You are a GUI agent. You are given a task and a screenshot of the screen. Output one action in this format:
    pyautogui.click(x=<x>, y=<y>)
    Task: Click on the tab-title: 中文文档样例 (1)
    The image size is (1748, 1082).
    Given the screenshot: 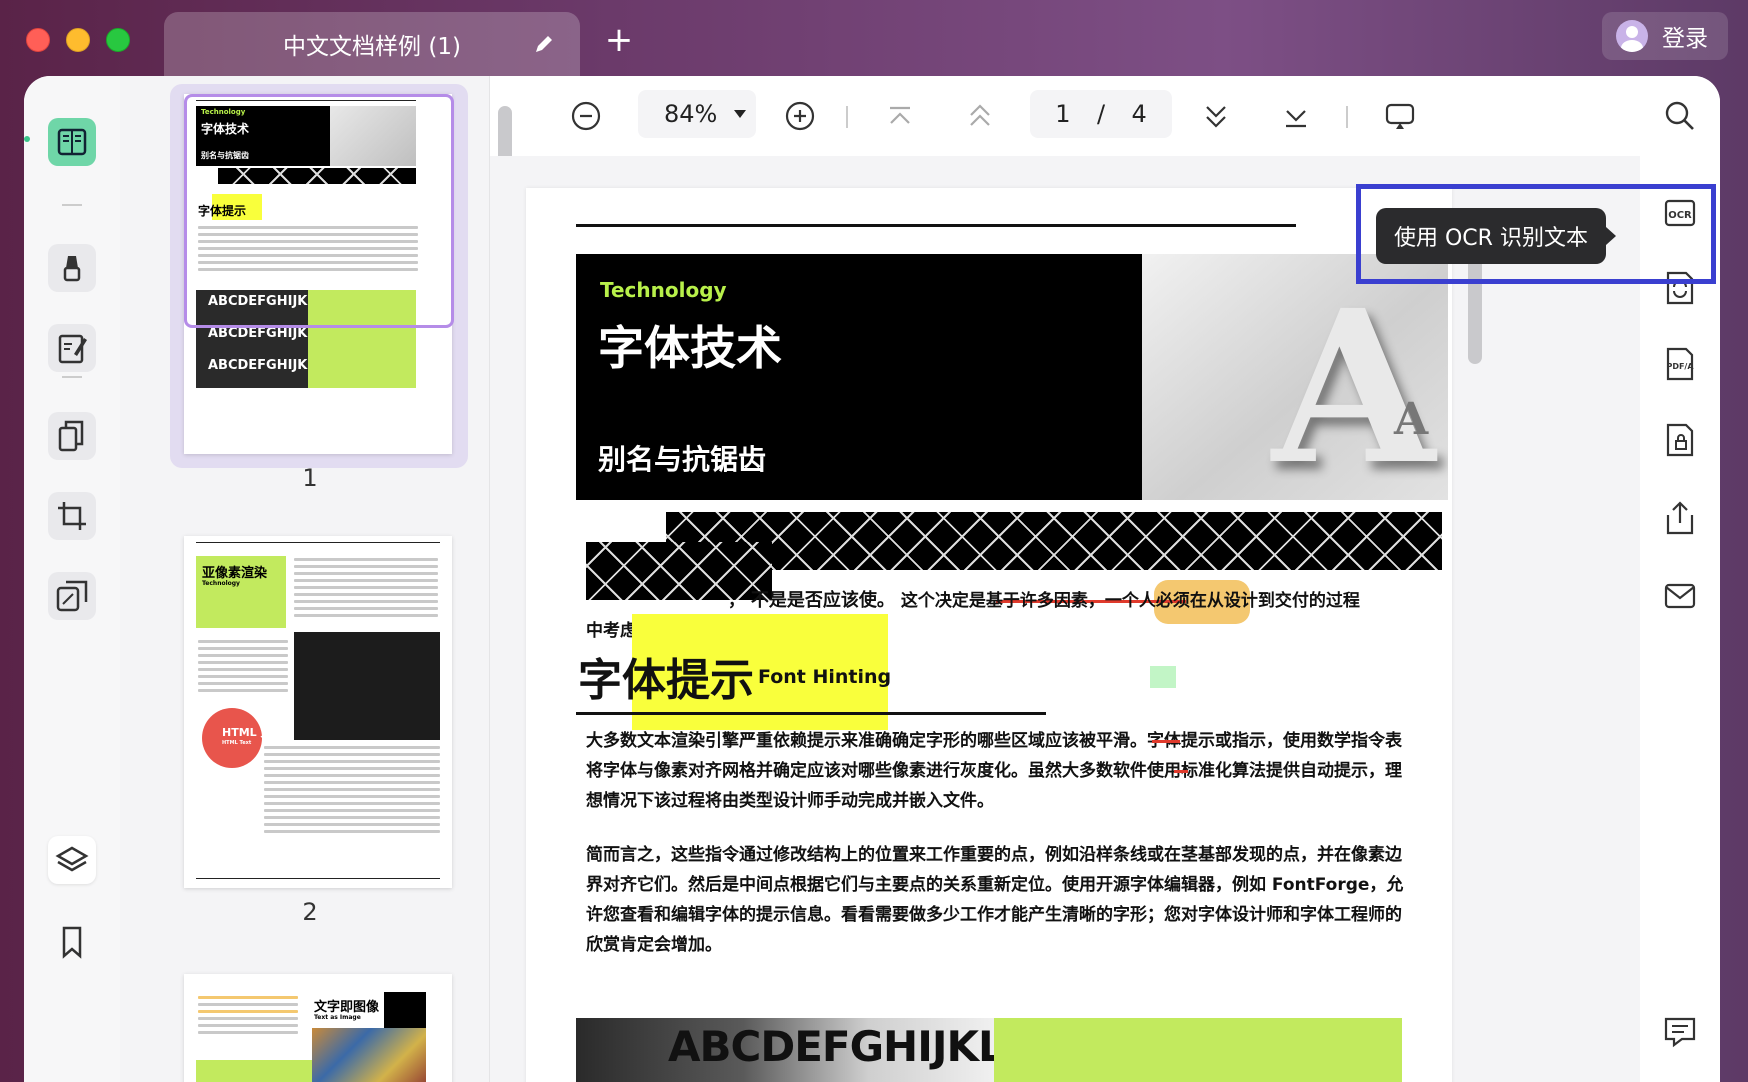 What is the action you would take?
    pyautogui.click(x=372, y=47)
    